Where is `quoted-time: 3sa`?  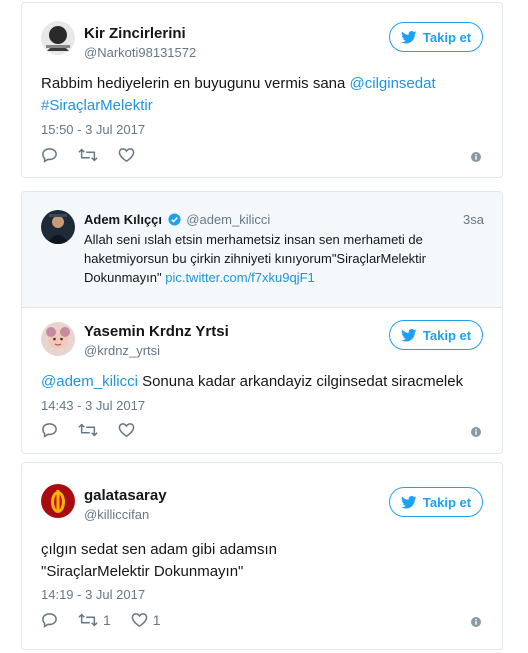
quoted-time: 3sa is located at coordinates (473, 219).